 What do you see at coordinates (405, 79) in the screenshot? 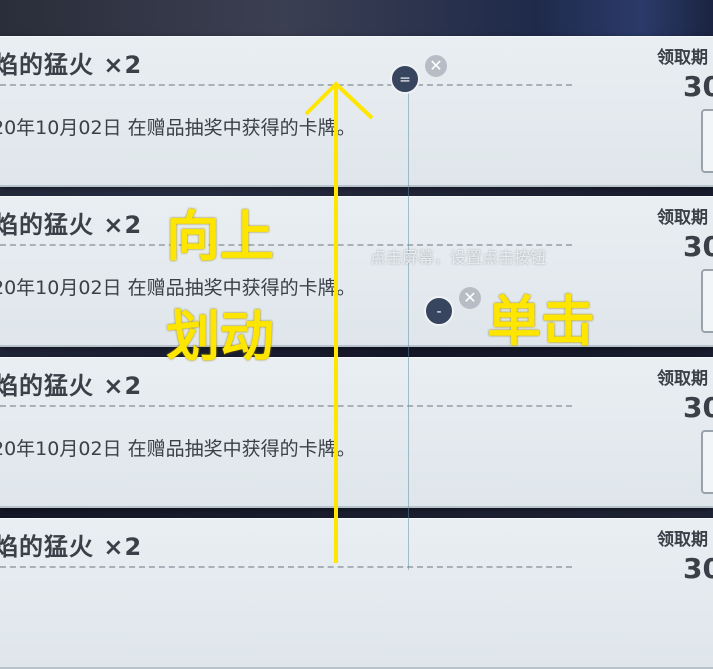
I see `swipe-point-button: =` at bounding box center [405, 79].